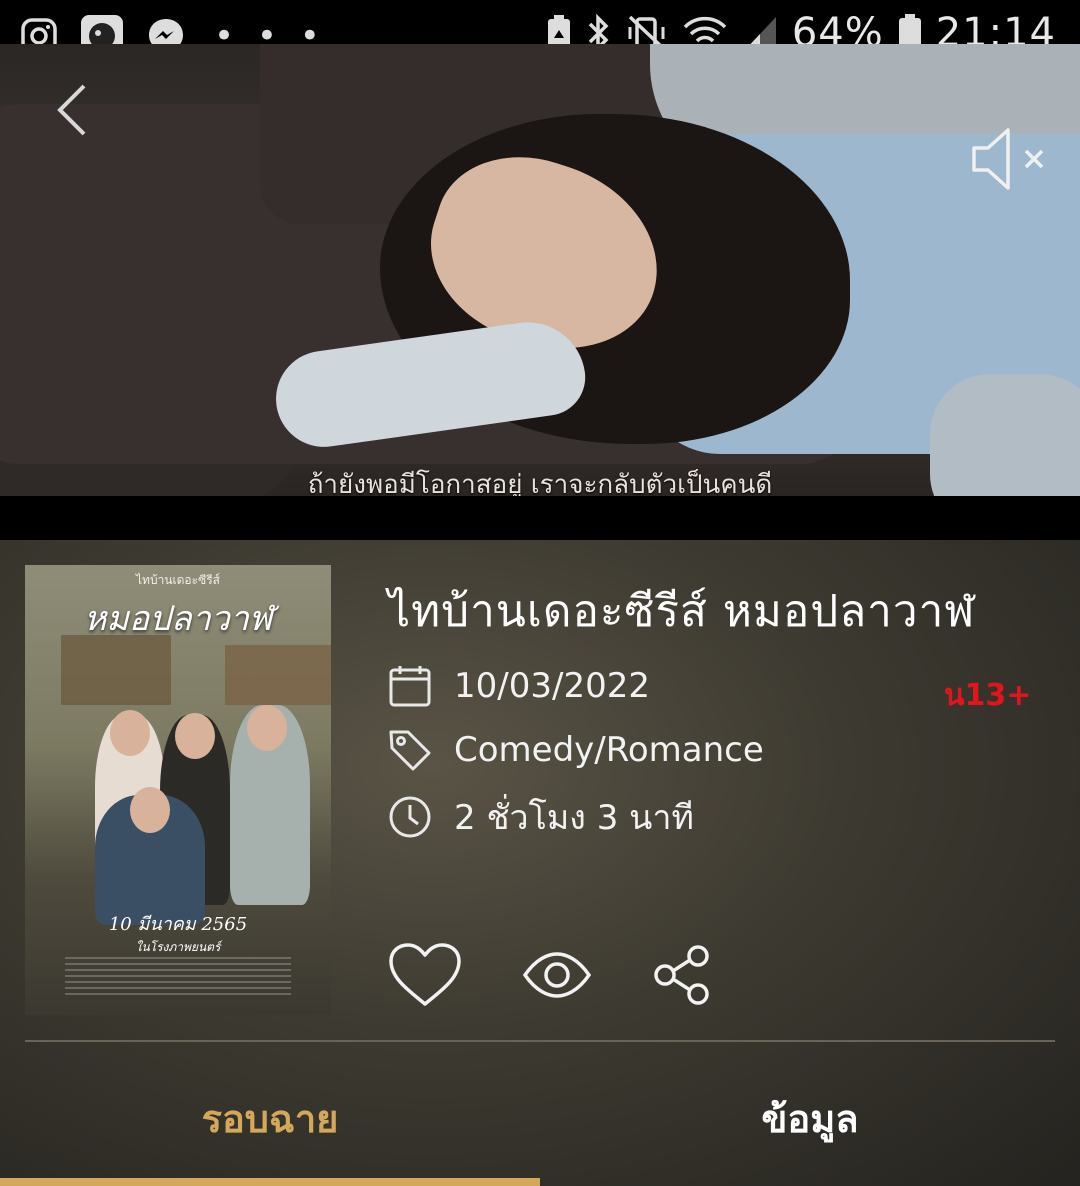 The image size is (1080, 1186). I want to click on heart-icon, so click(425, 975).